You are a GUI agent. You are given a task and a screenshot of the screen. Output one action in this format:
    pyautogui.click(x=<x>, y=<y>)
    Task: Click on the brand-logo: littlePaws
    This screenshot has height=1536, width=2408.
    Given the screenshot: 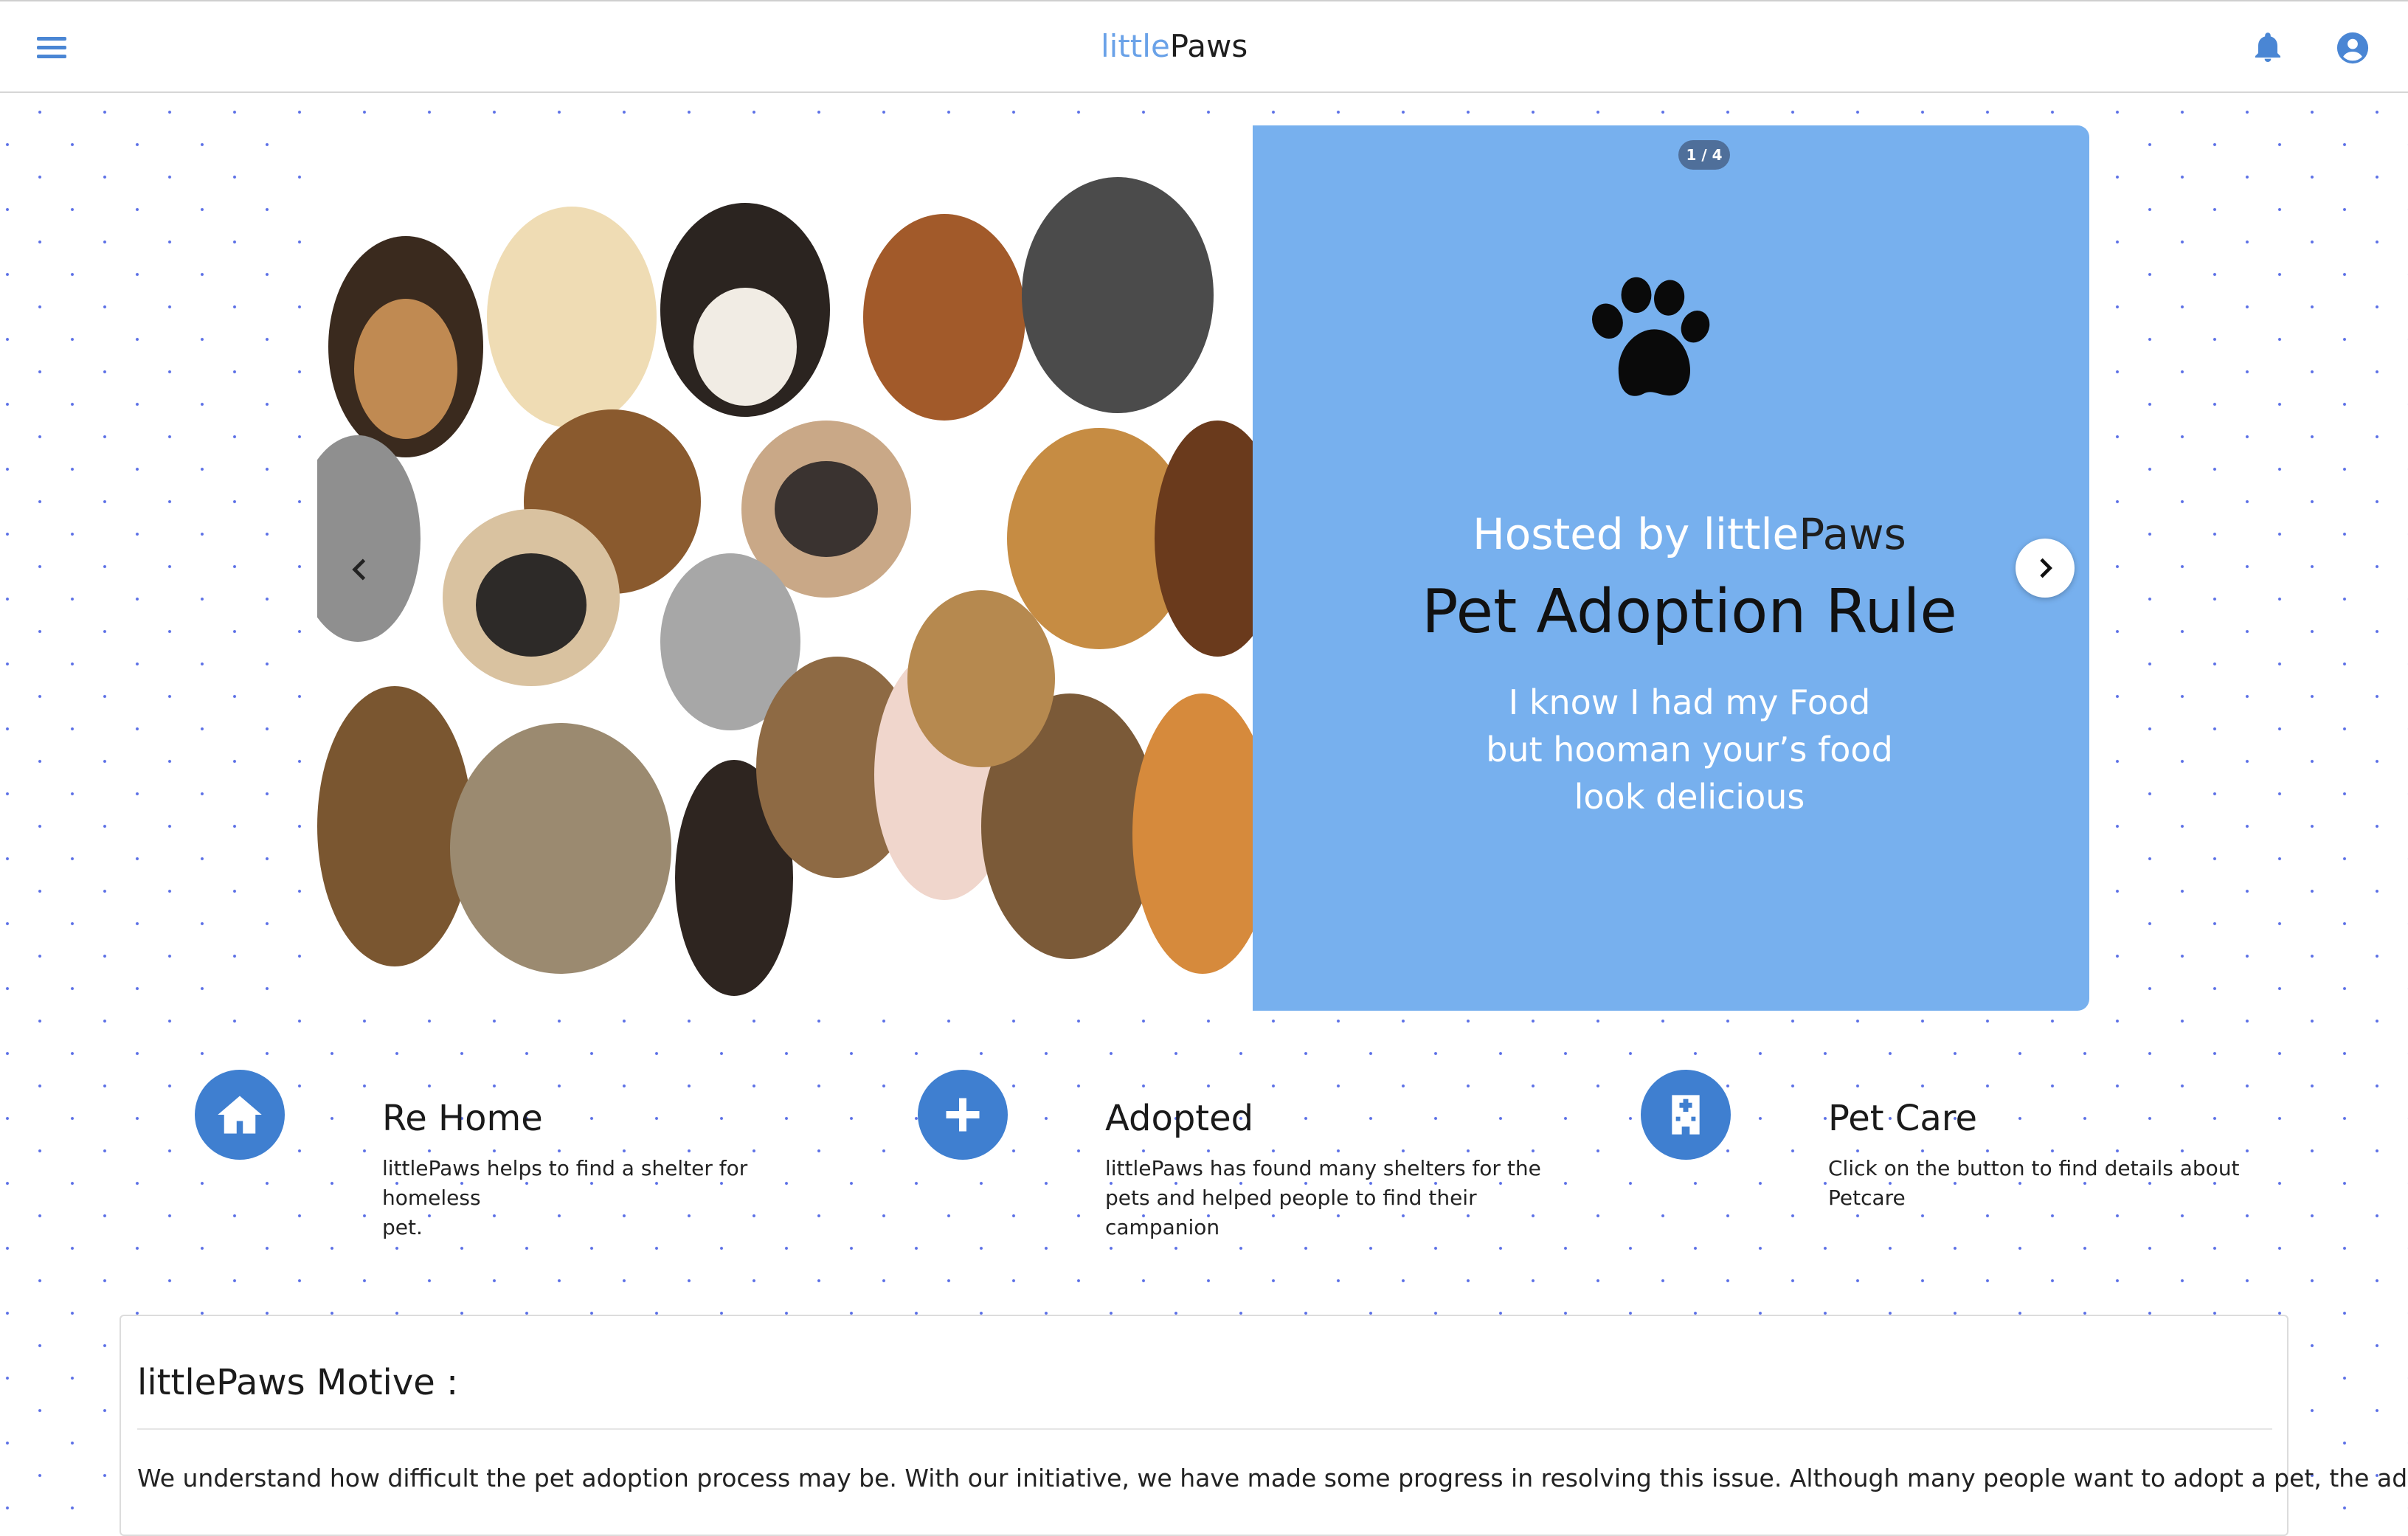 What is the action you would take?
    pyautogui.click(x=1174, y=46)
    